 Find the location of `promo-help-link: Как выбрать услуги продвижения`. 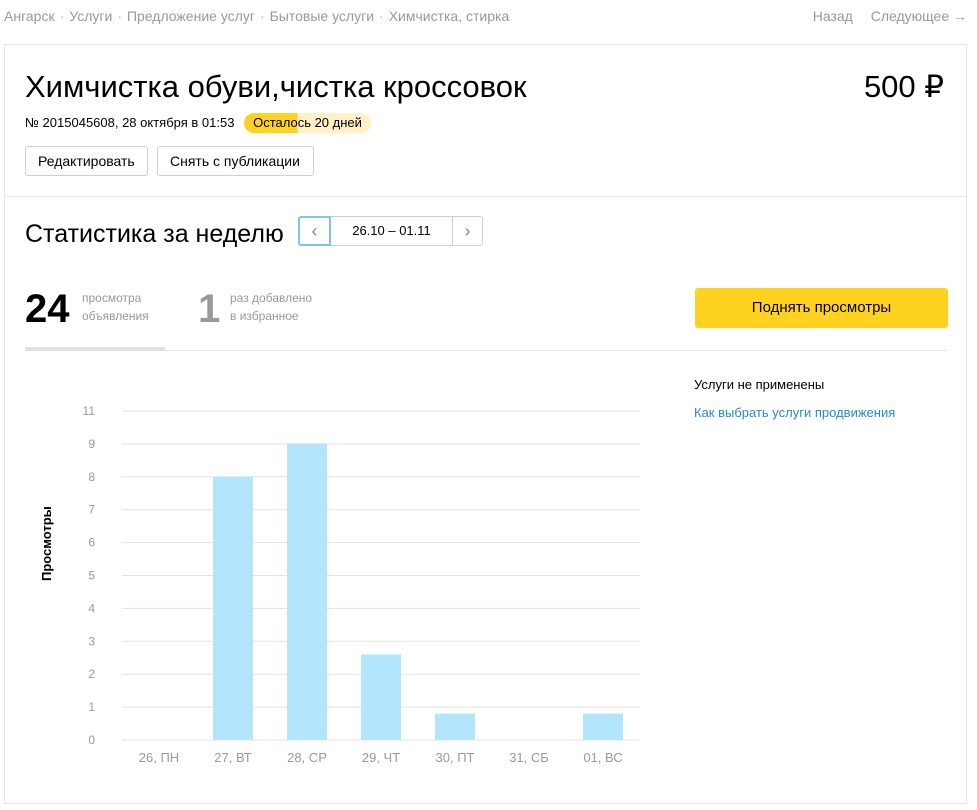

promo-help-link: Как выбрать услуги продвижения is located at coordinates (794, 412).